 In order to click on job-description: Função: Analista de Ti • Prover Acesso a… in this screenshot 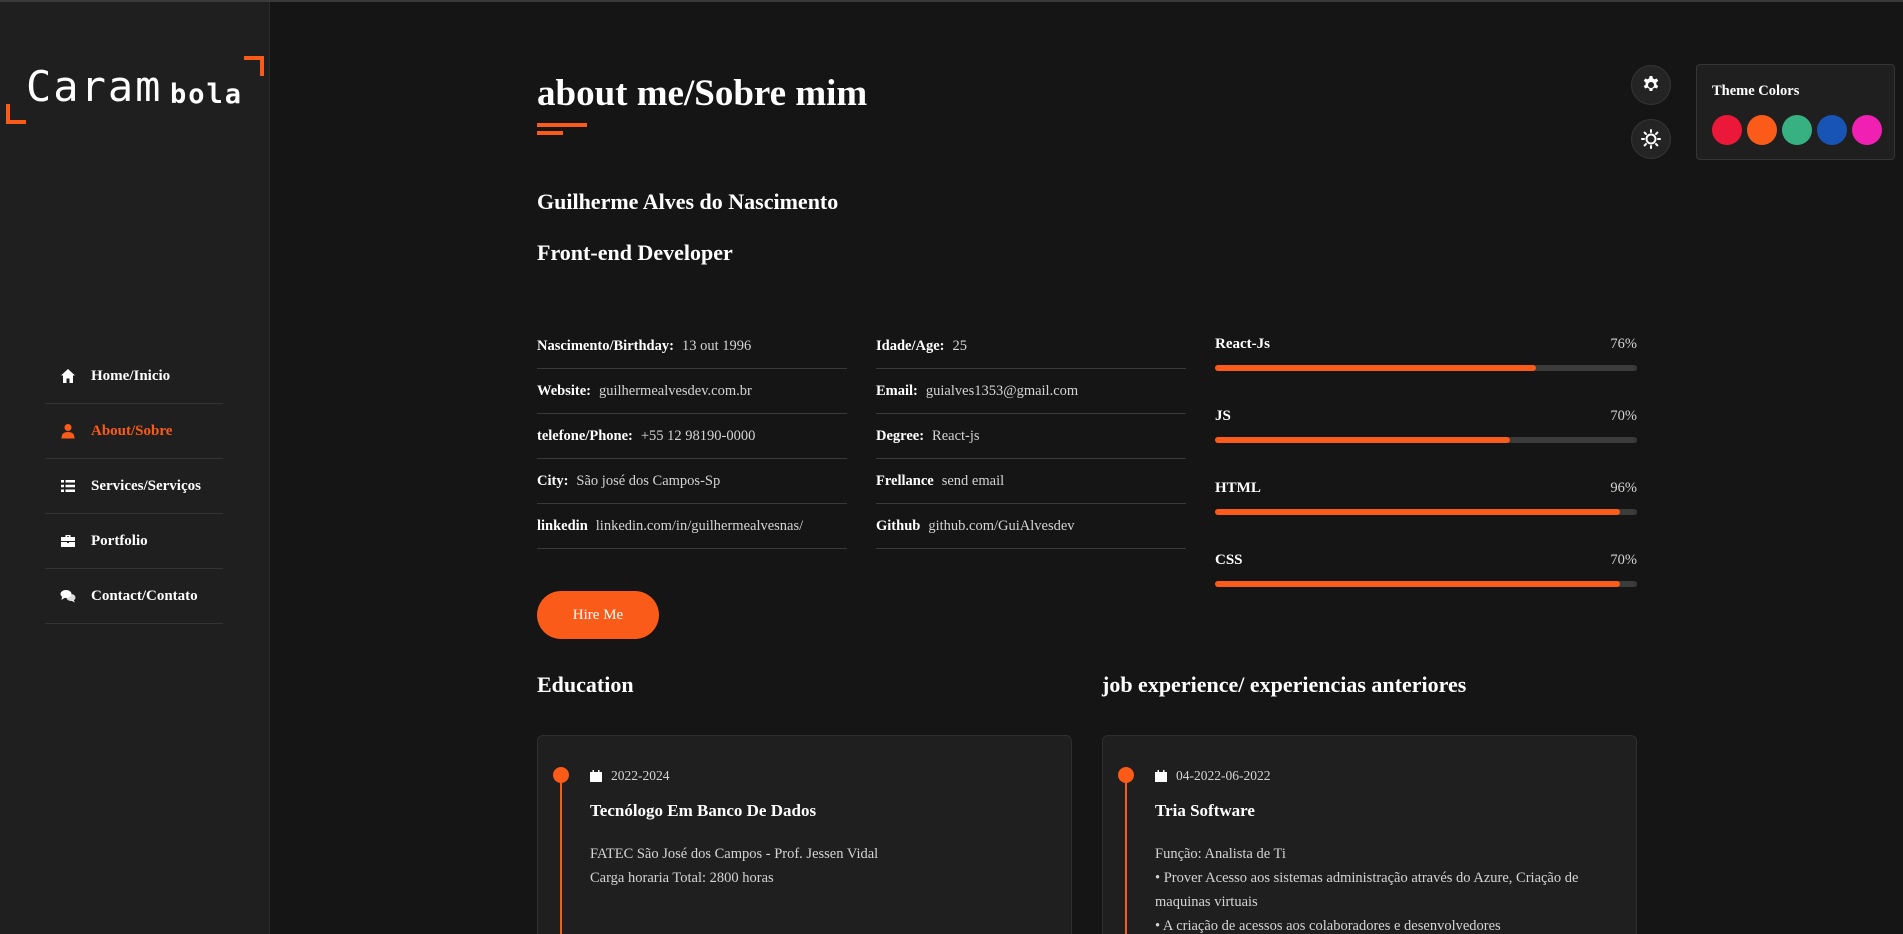, I will do `click(1385, 888)`.